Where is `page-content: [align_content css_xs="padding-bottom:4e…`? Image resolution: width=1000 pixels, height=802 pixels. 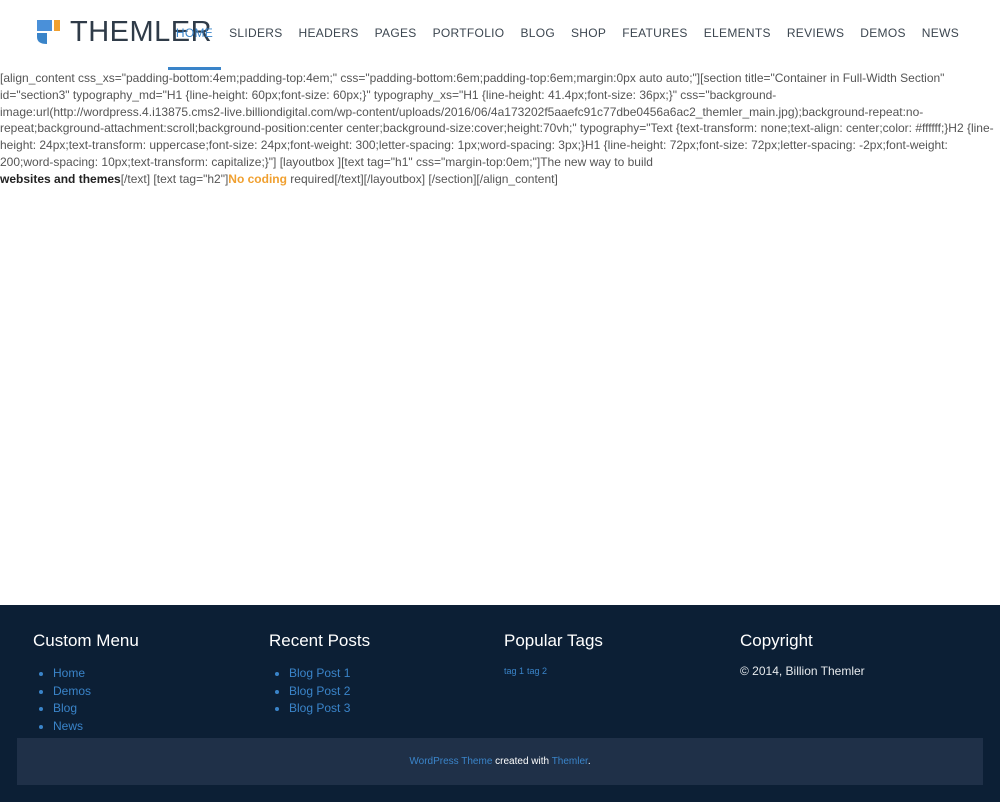
page-content: [align_content css_xs="padding-bottom:4e… is located at coordinates (500, 129).